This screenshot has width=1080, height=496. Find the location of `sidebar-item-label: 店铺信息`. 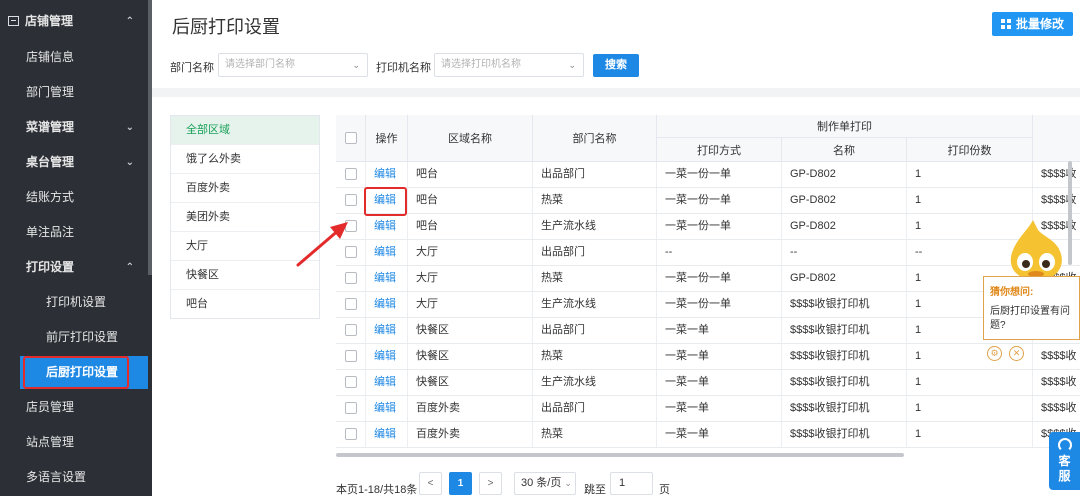

sidebar-item-label: 店铺信息 is located at coordinates (50, 57).